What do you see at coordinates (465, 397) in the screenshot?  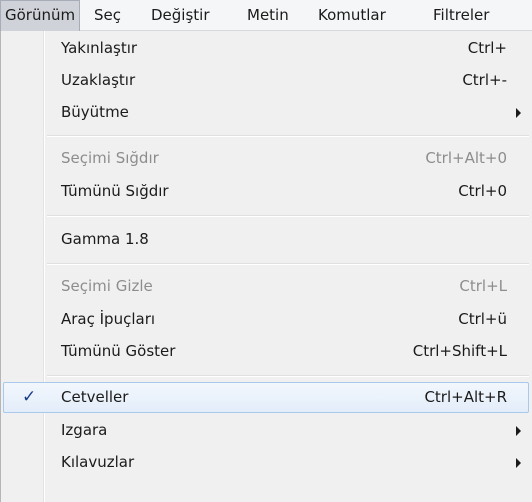 I see `menu-item-shortcut: Ctrl+Alt+R` at bounding box center [465, 397].